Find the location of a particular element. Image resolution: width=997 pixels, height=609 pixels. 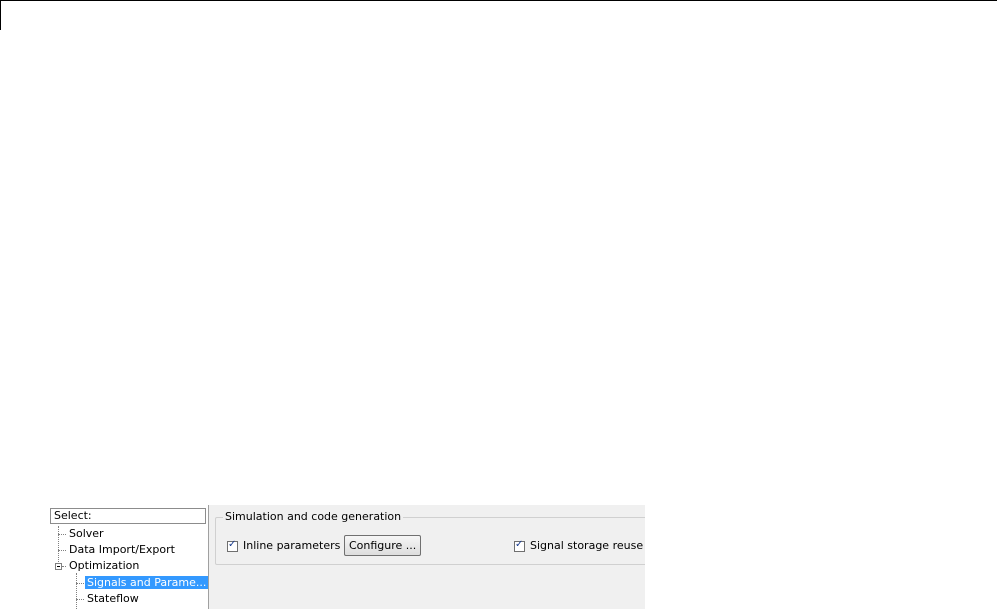

tree-item-optimization: Optimization is located at coordinates (104, 566).